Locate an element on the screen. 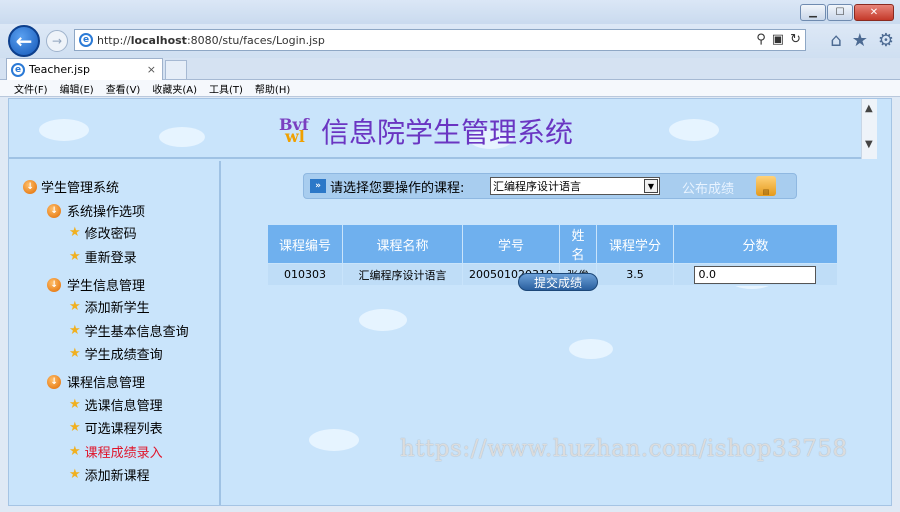 This screenshot has height=512, width=900. maximize-button: ☐ is located at coordinates (840, 12).